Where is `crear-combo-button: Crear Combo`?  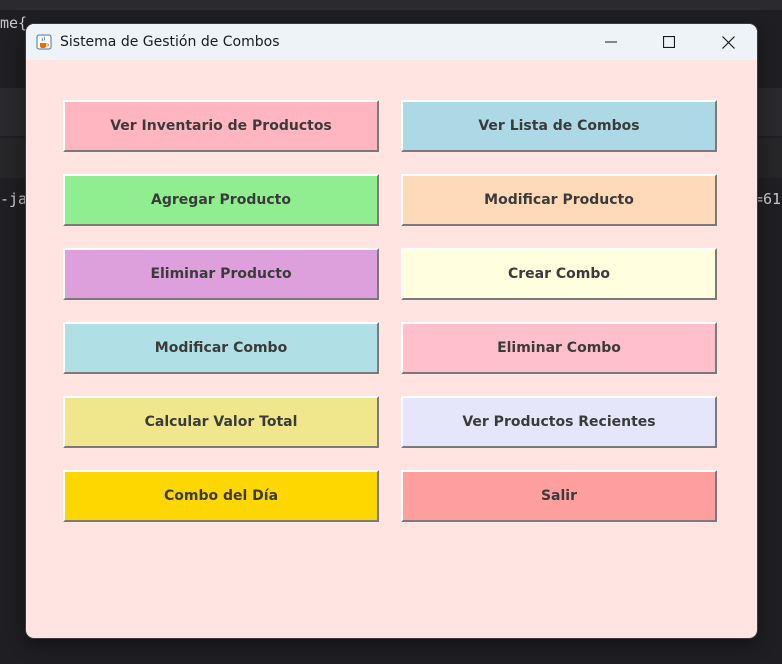
crear-combo-button: Crear Combo is located at coordinates (559, 274).